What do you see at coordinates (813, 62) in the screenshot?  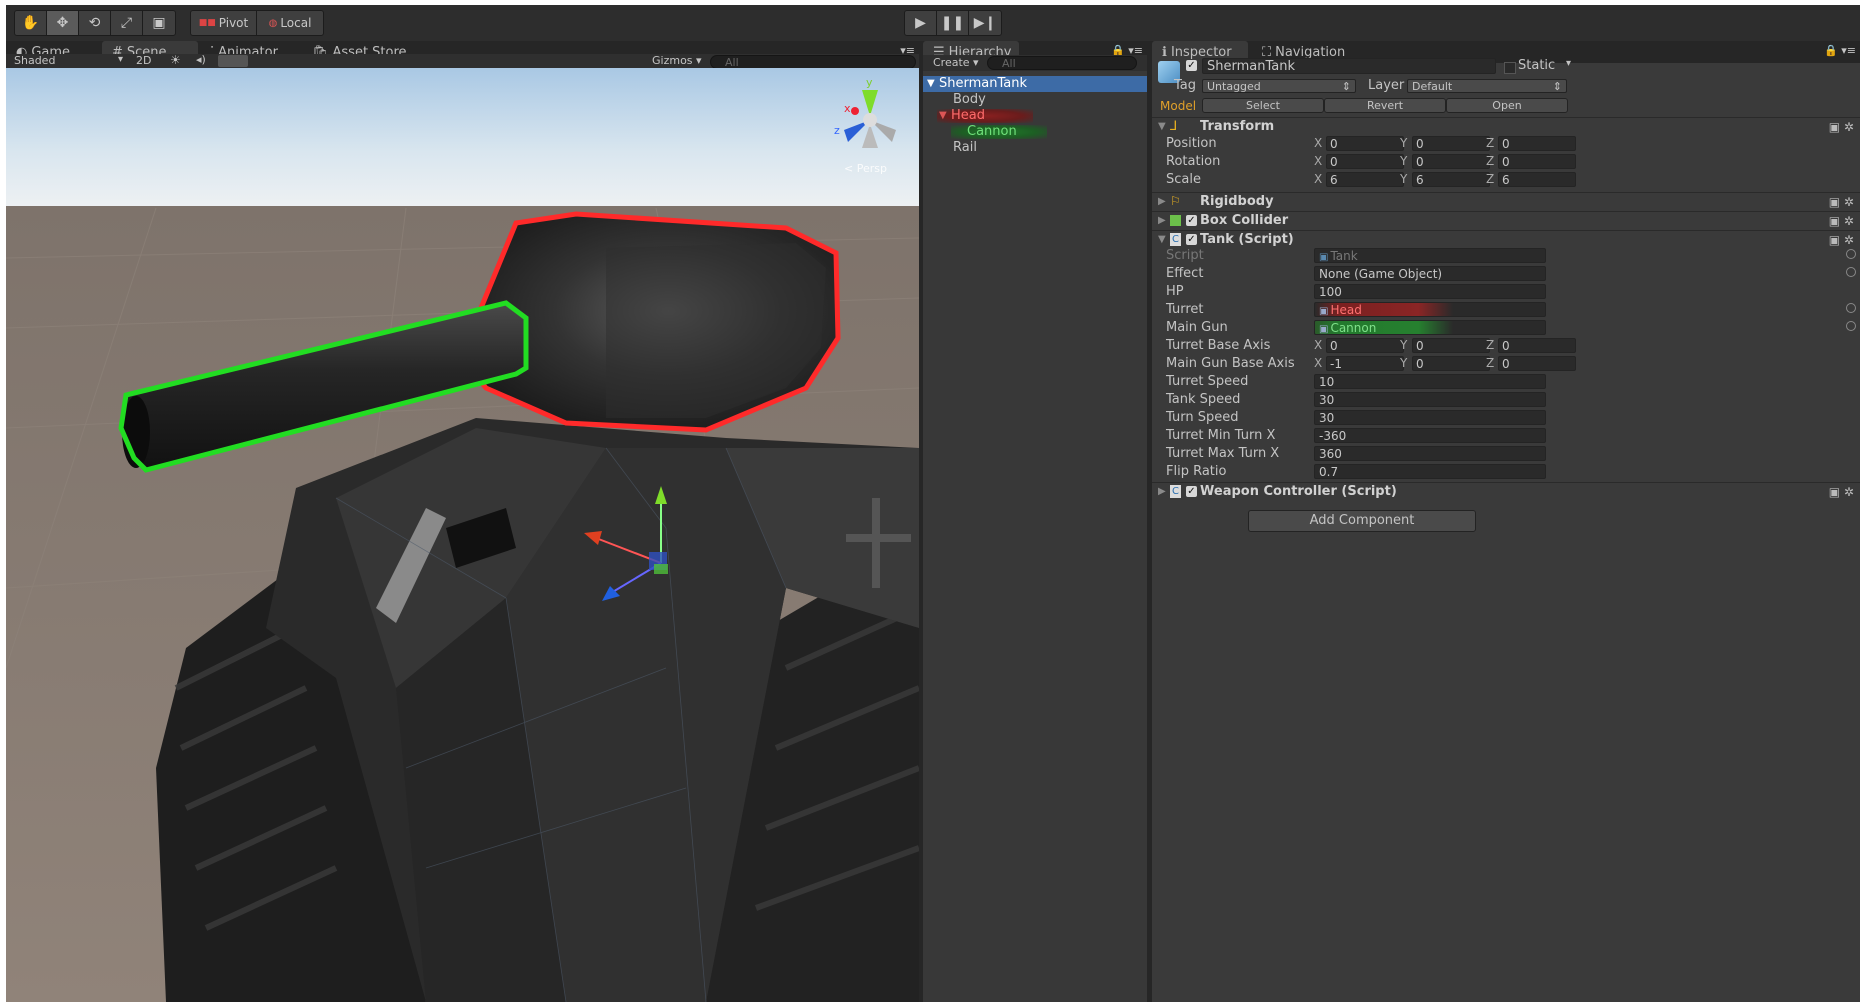 I see `scene-search-input: All` at bounding box center [813, 62].